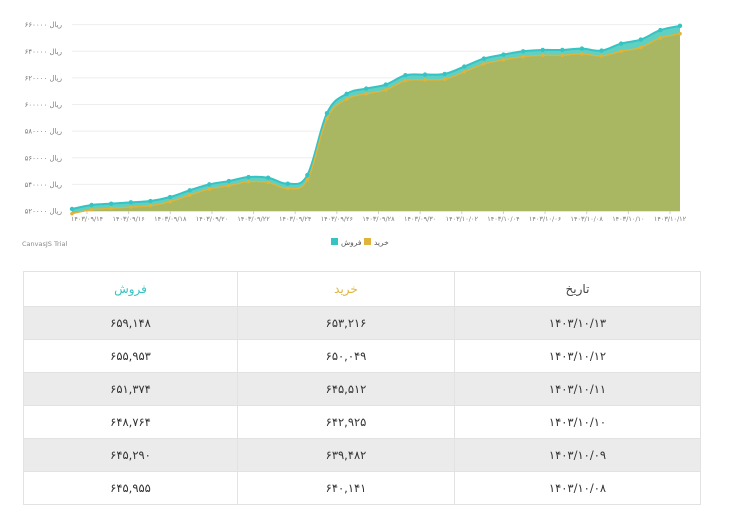 The width and height of the screenshot is (748, 505). I want to click on trial-watermark: CanvasJS Trial, so click(44, 244).